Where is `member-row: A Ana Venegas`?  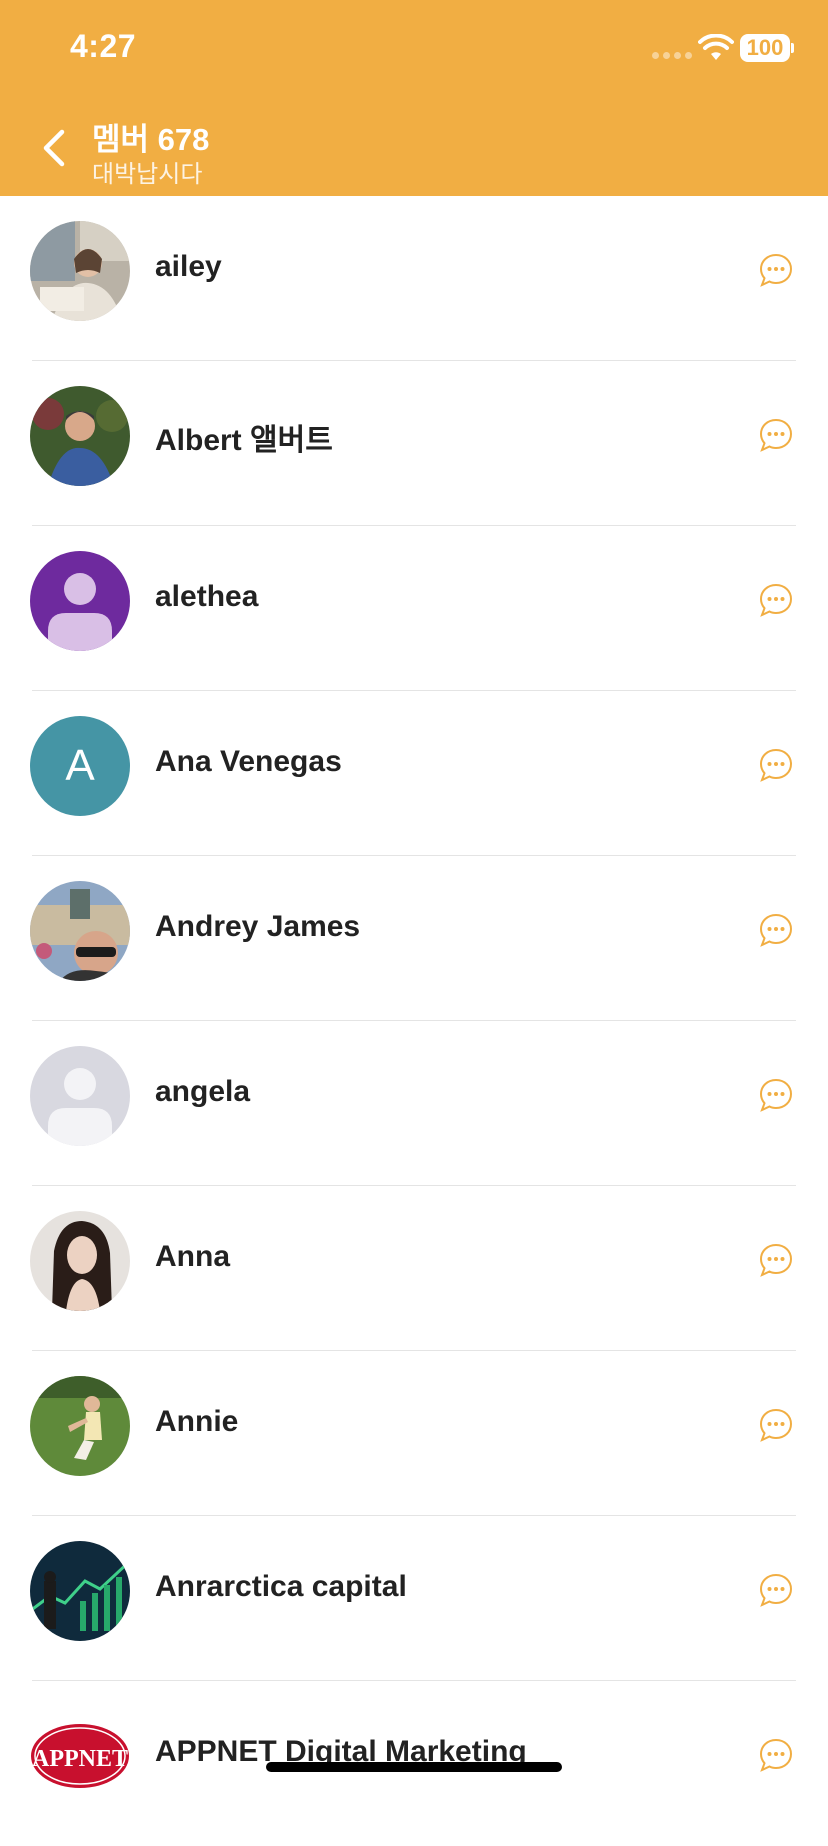 member-row: A Ana Venegas is located at coordinates (414, 773).